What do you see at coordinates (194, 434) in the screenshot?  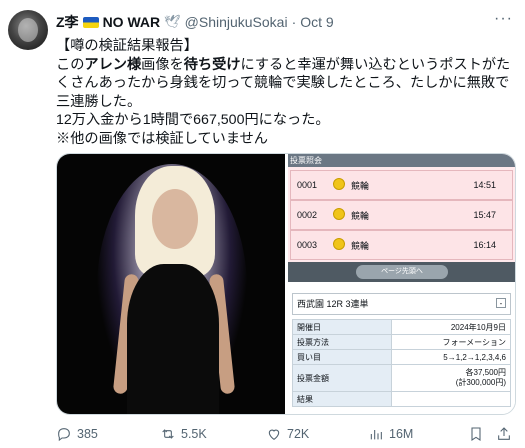 I see `repost-count: 5.5K` at bounding box center [194, 434].